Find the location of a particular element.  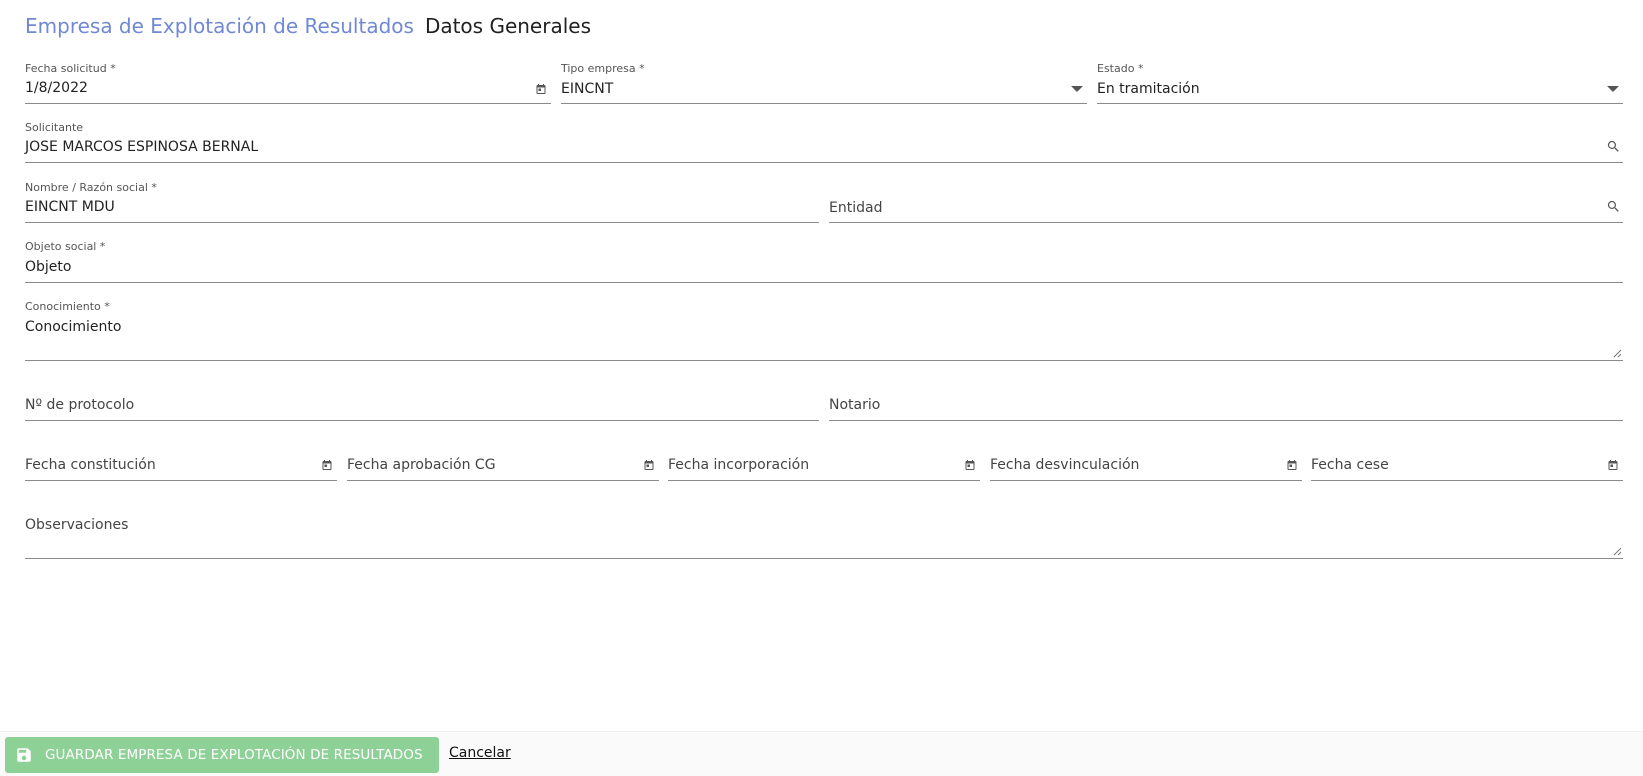

objeto-social-input: Objeto is located at coordinates (48, 267).